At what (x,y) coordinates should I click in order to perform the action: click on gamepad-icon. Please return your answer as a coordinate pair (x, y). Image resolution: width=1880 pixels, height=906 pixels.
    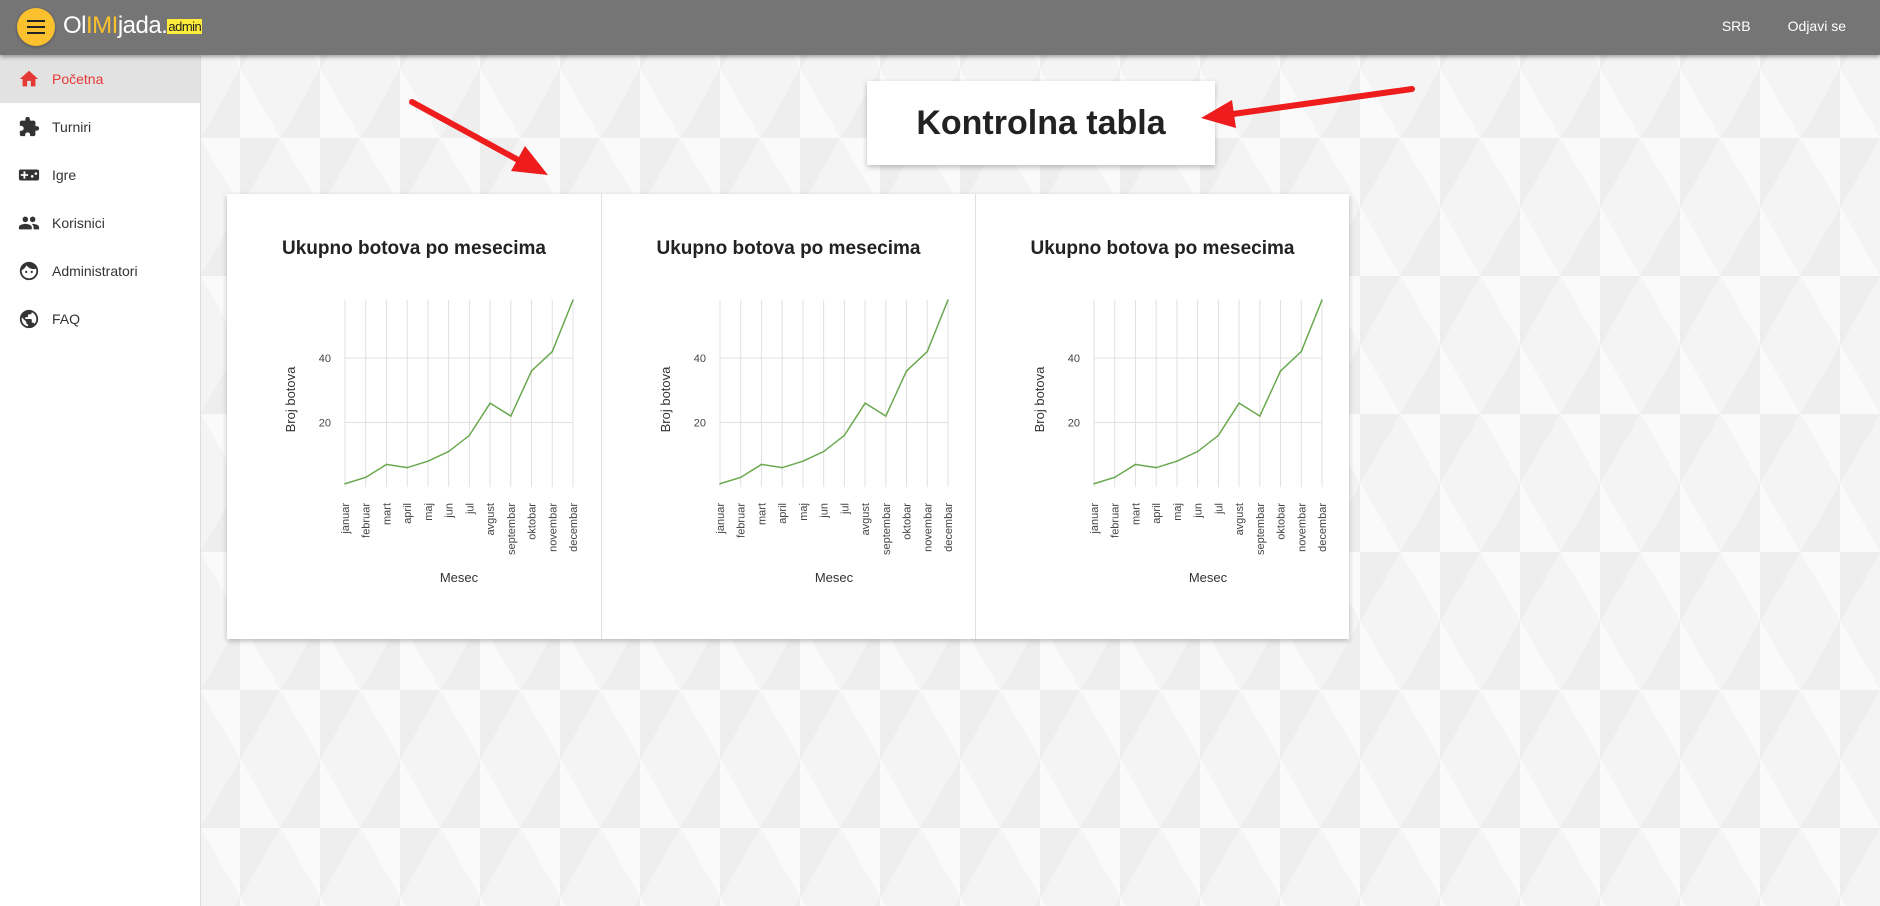
    Looking at the image, I should click on (29, 175).